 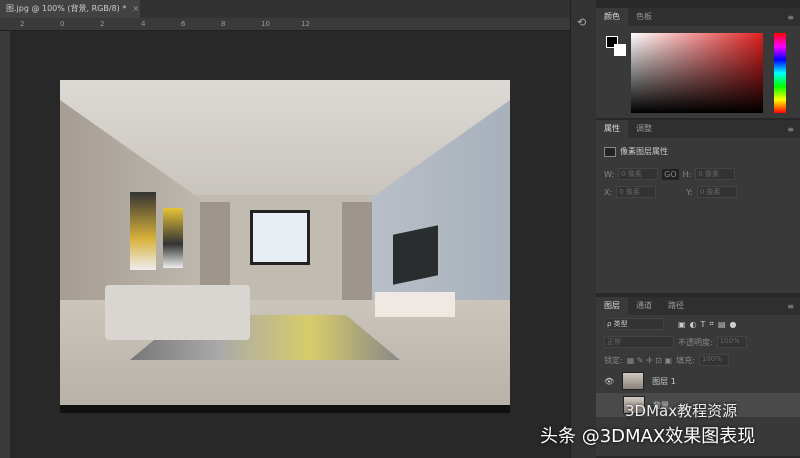 What do you see at coordinates (620, 50) in the screenshot?
I see `background-color-swatch` at bounding box center [620, 50].